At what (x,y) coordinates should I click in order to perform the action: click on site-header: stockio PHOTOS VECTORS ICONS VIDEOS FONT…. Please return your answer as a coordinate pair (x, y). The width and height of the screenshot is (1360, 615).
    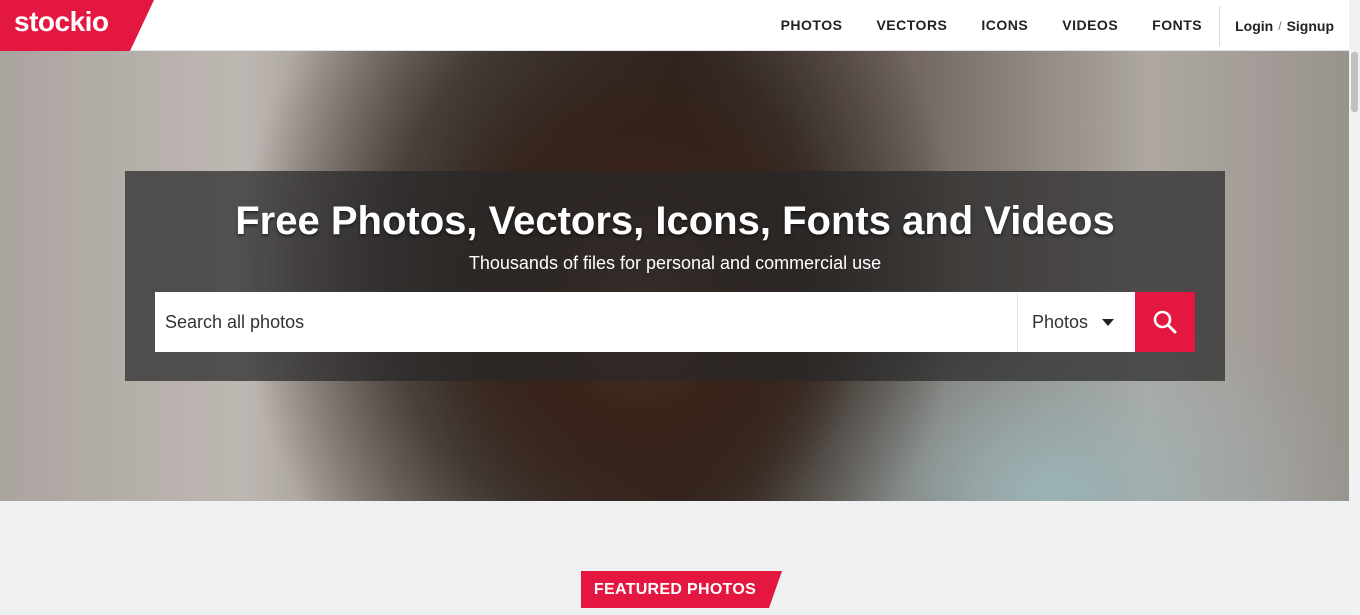
    Looking at the image, I should click on (674, 25).